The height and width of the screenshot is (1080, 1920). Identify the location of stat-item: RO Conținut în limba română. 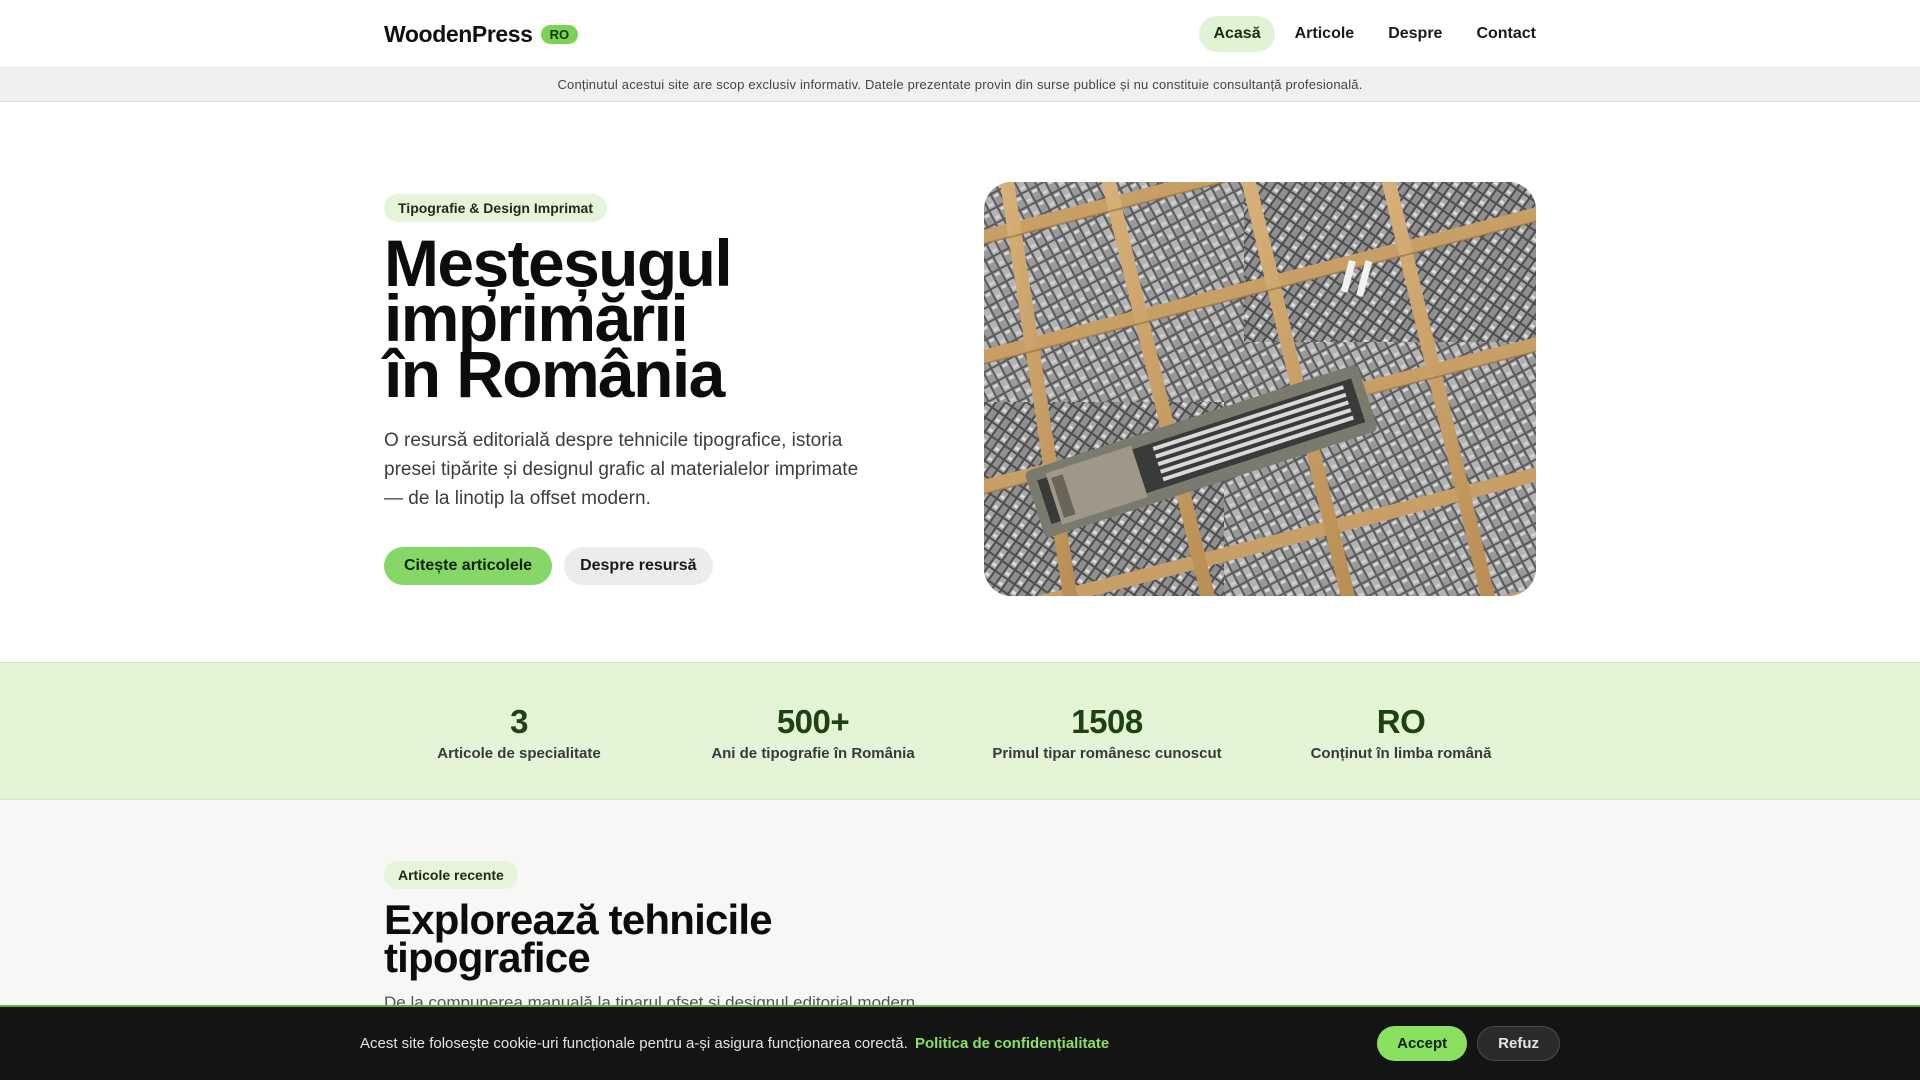
(1401, 731).